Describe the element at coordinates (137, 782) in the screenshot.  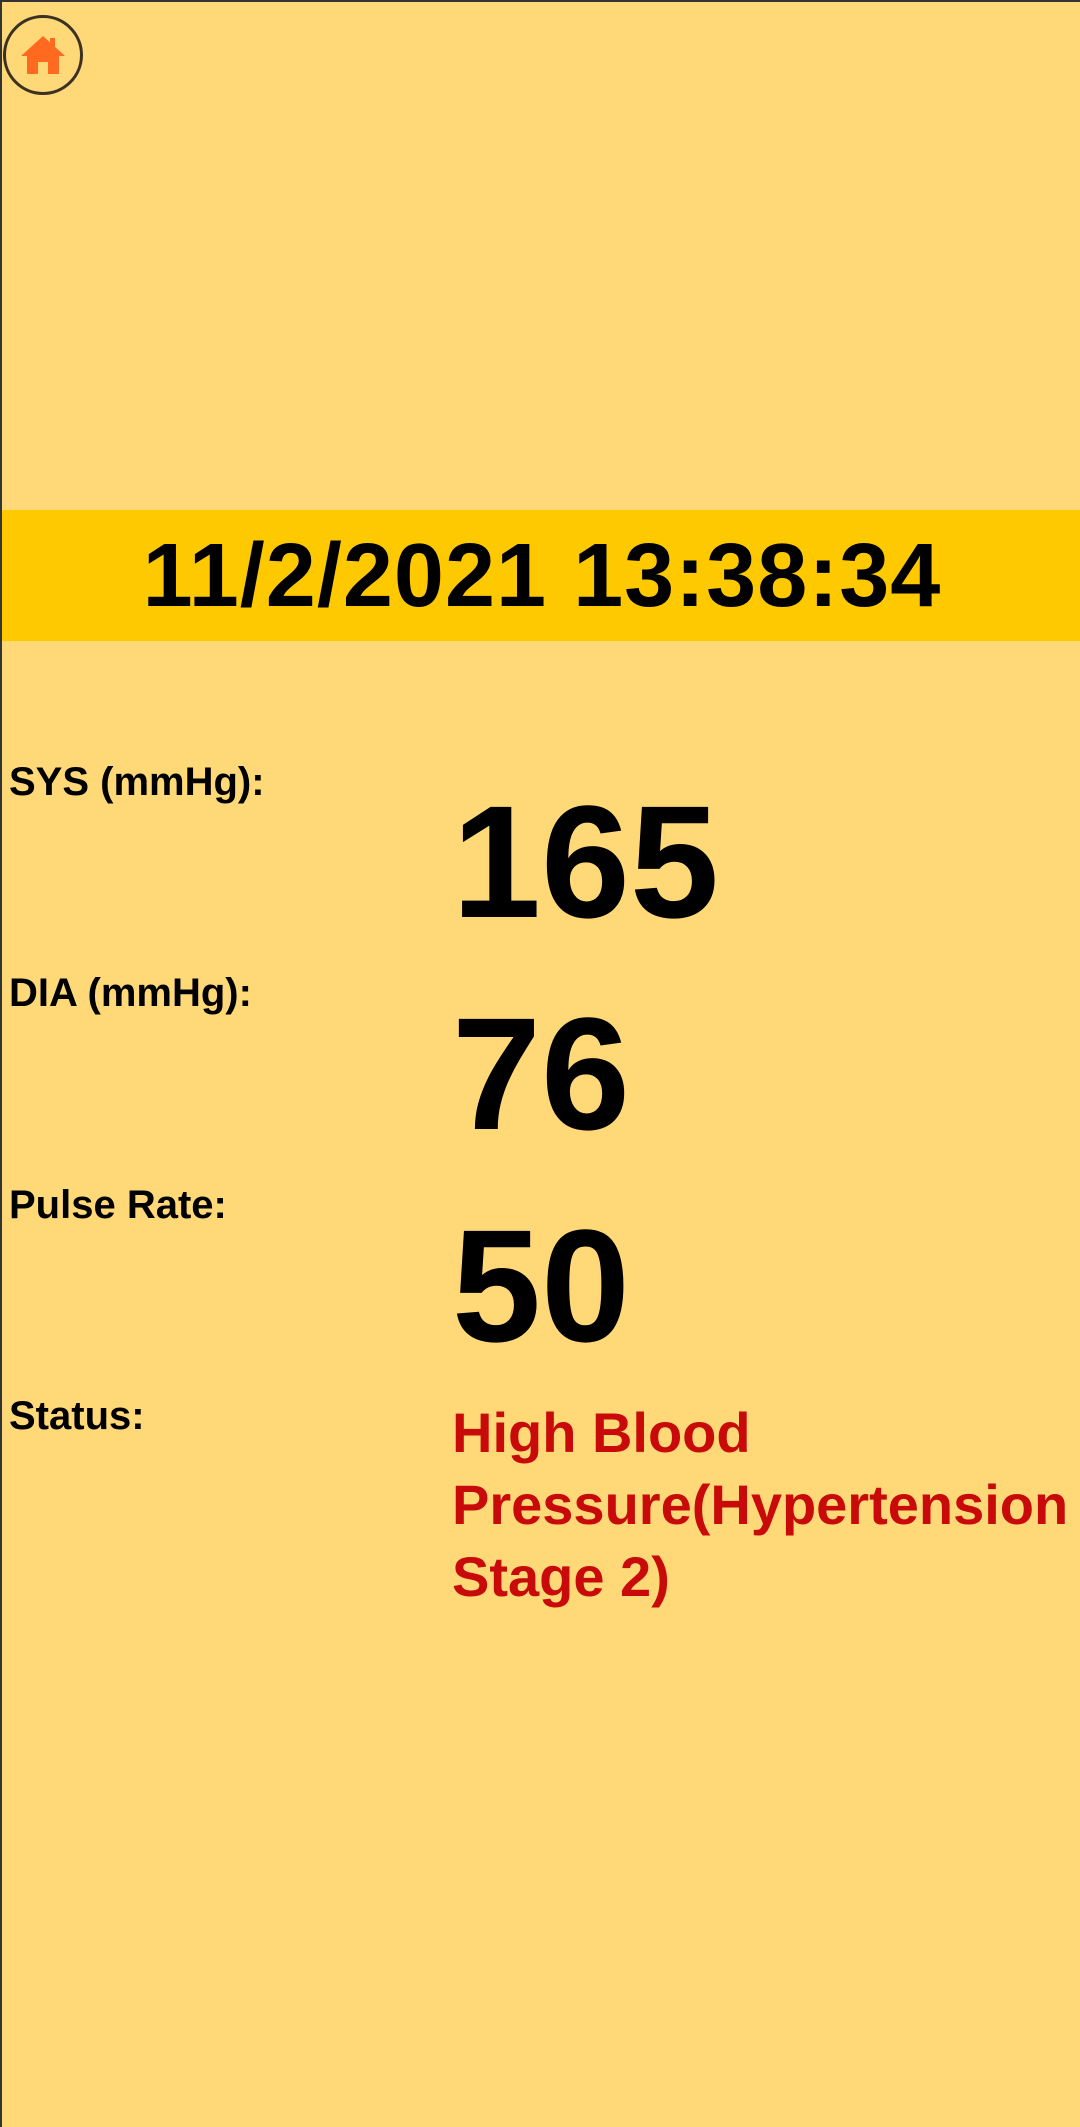
I see `sys-label: SYS (mmHg):` at that location.